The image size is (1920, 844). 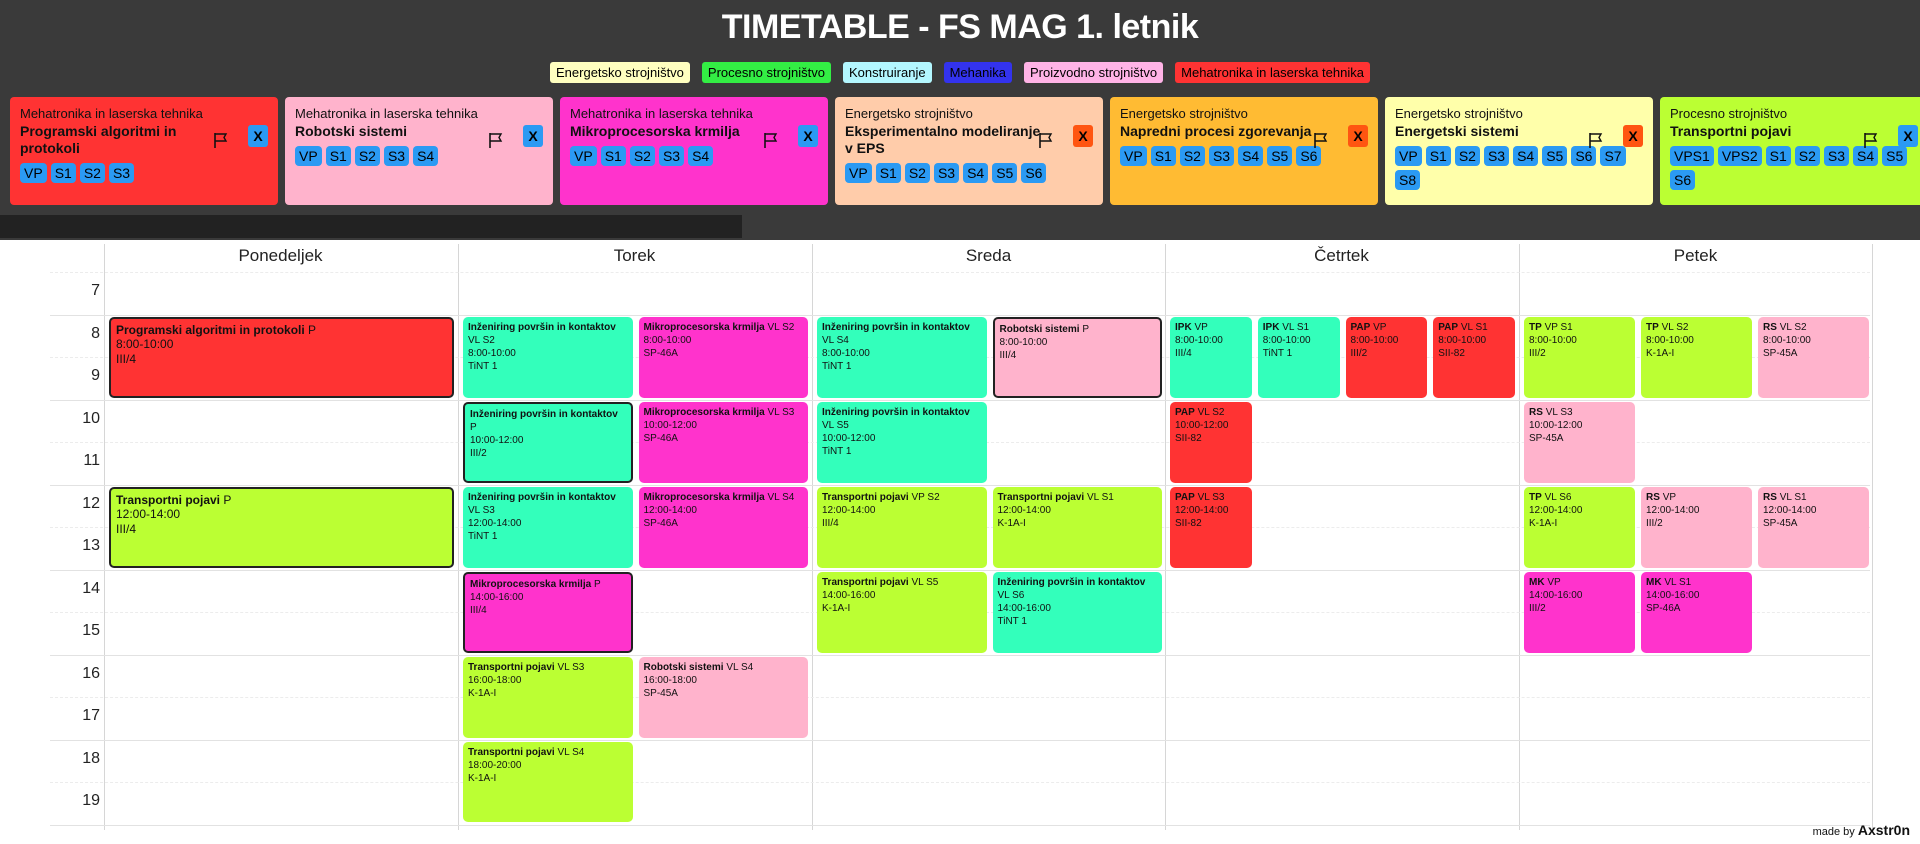 What do you see at coordinates (1093, 72) in the screenshot?
I see `legend-item: Proizvodno strojništvo` at bounding box center [1093, 72].